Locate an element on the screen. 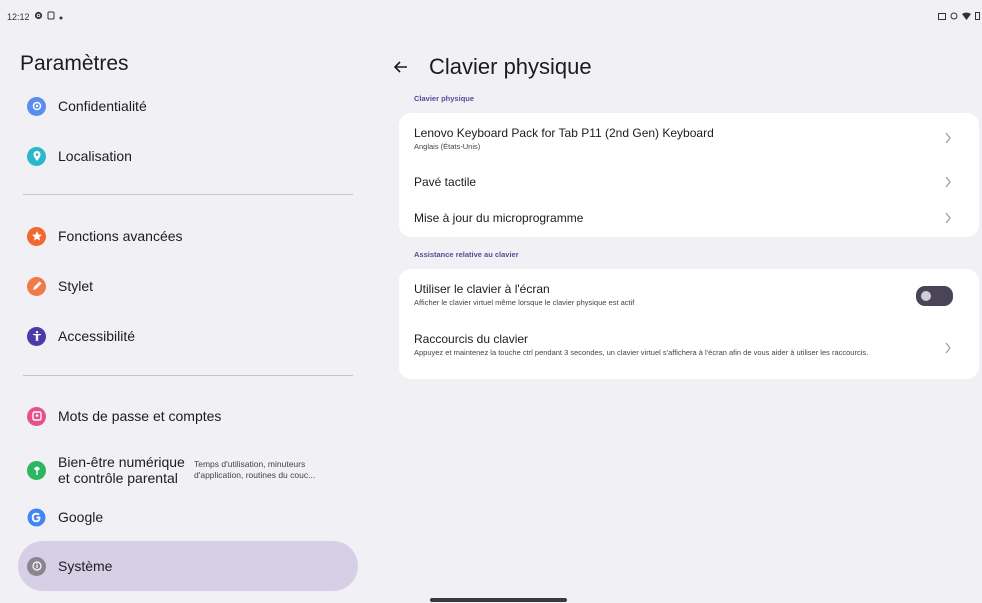 The image size is (982, 603). cast-icon is located at coordinates (942, 17).